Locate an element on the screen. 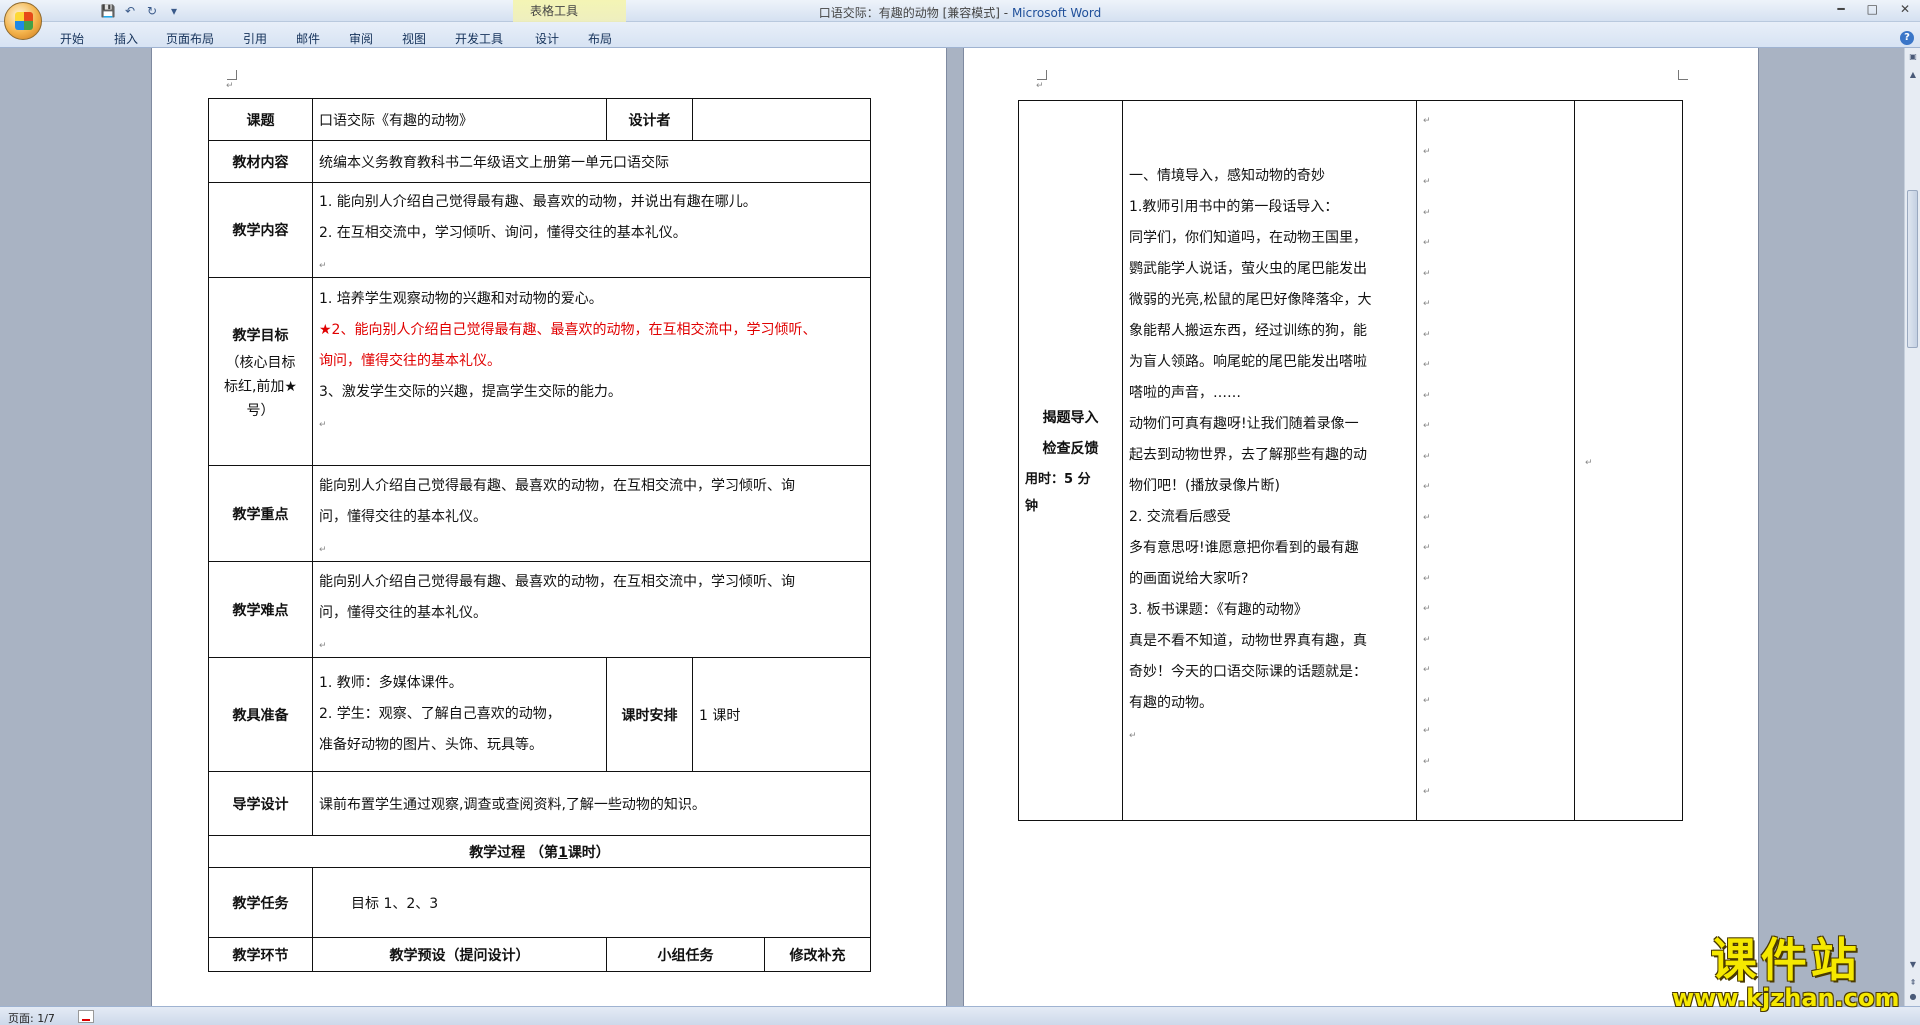 The width and height of the screenshot is (1920, 1025). tab-review: 审阅 is located at coordinates (361, 38).